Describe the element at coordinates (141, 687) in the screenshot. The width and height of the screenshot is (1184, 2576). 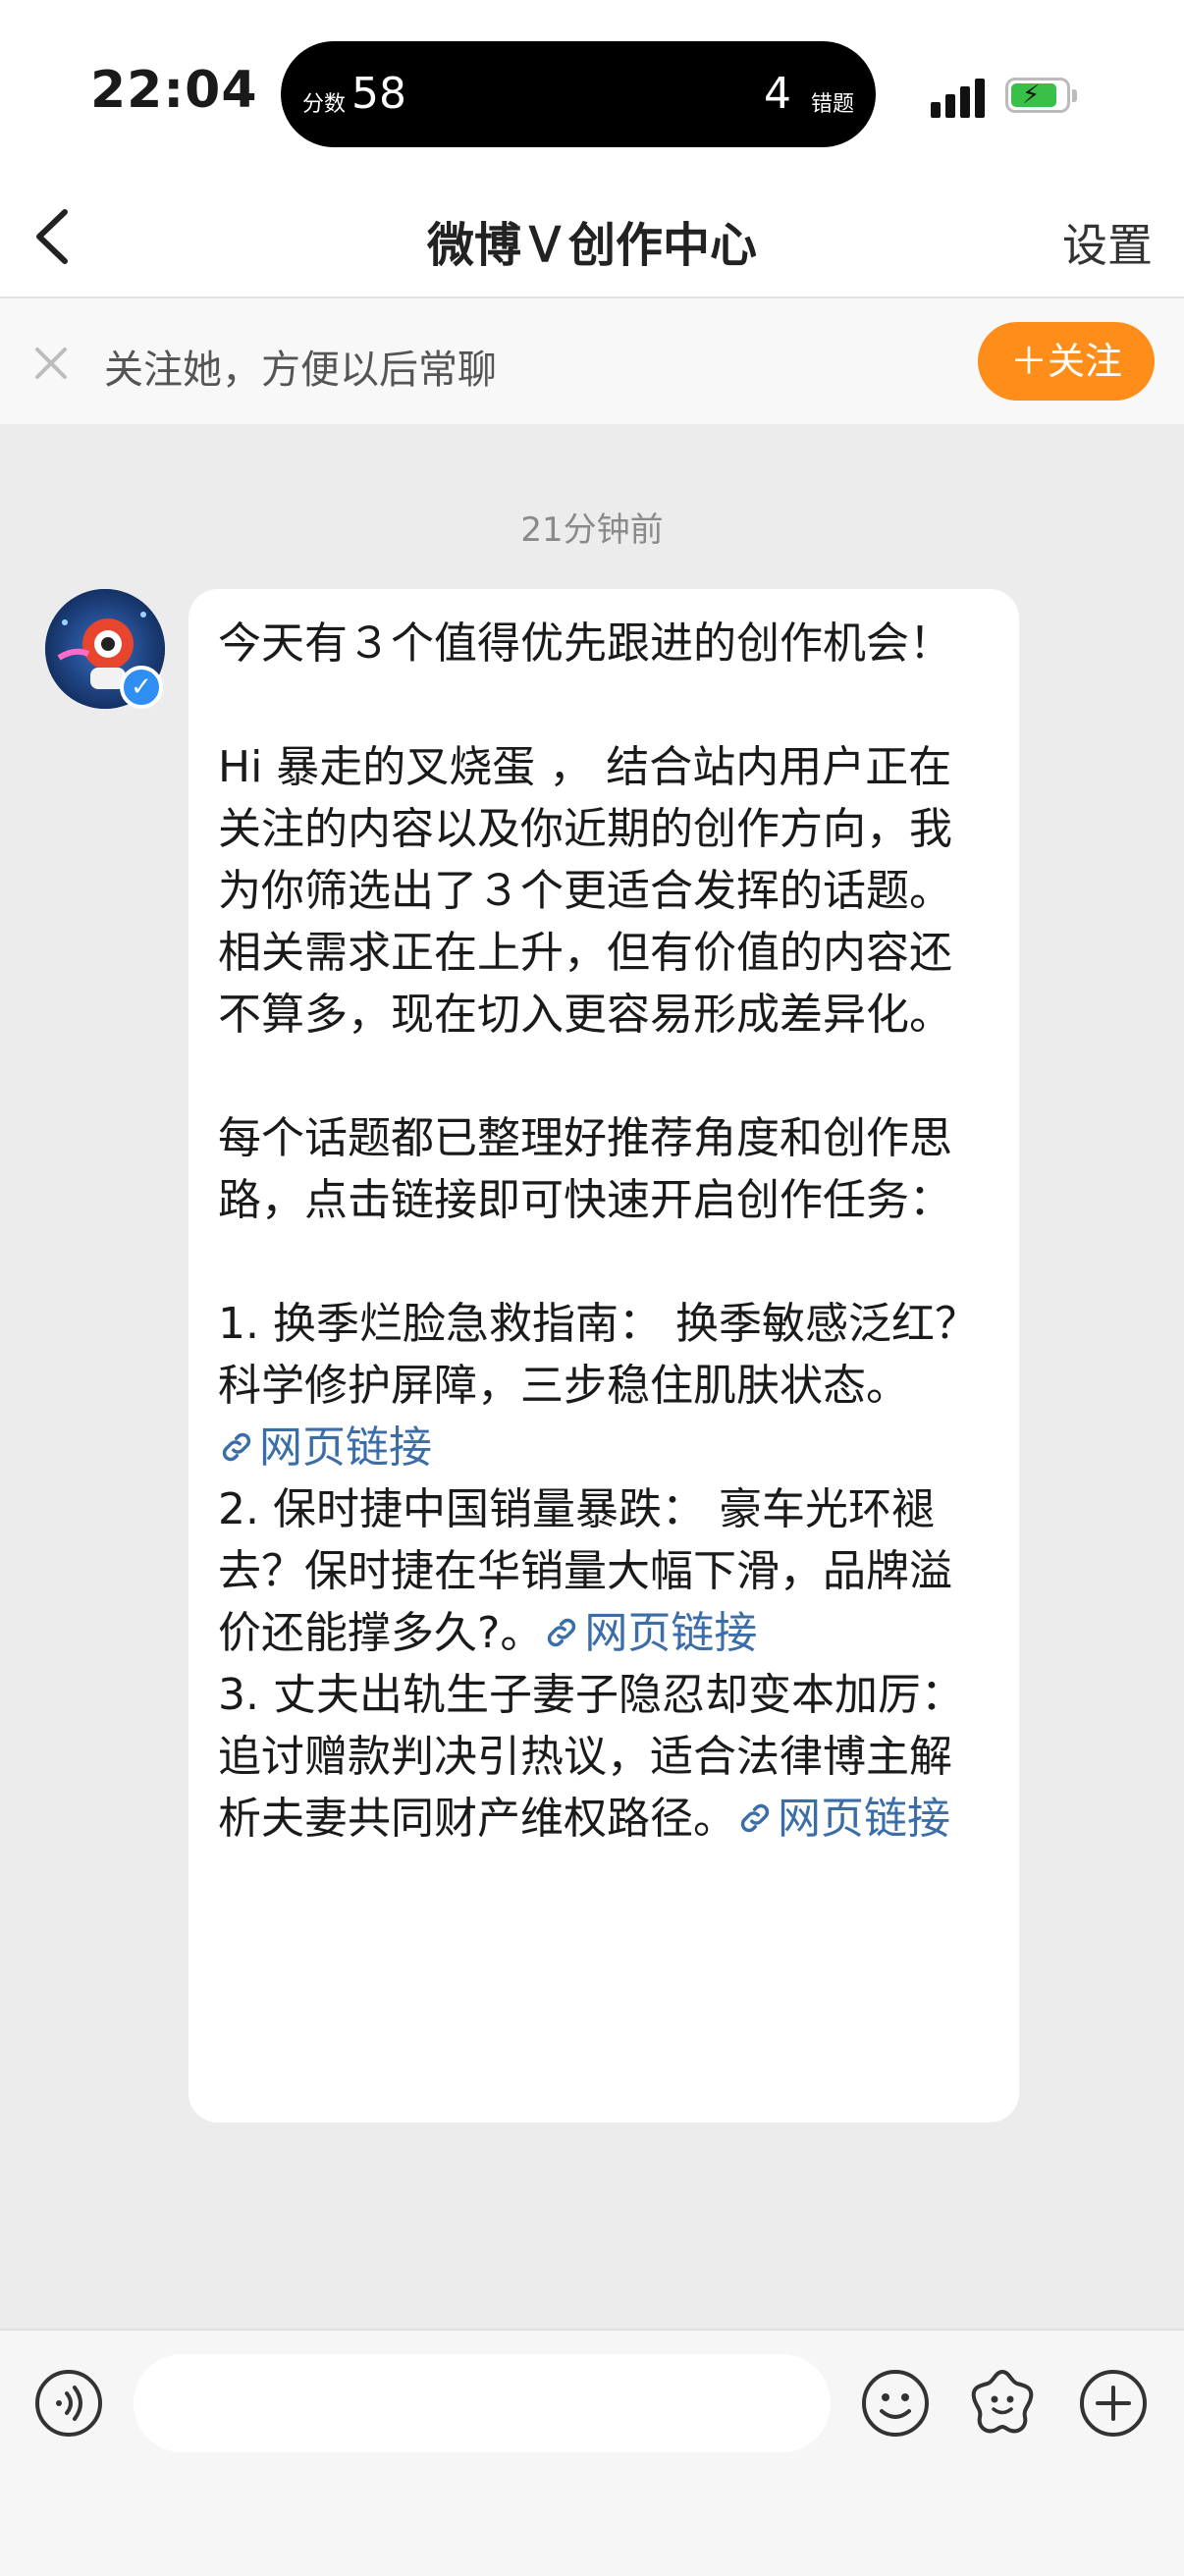
I see `verified-badge: ✓` at that location.